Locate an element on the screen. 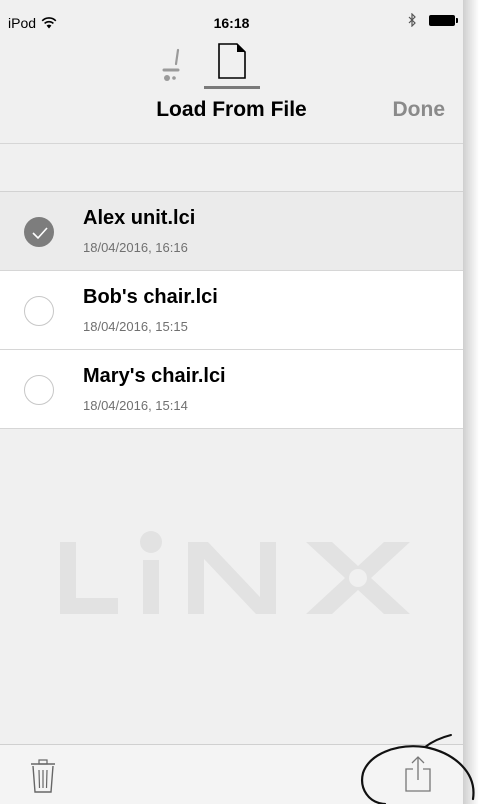  file-name: Bob's chair.lci is located at coordinates (150, 297).